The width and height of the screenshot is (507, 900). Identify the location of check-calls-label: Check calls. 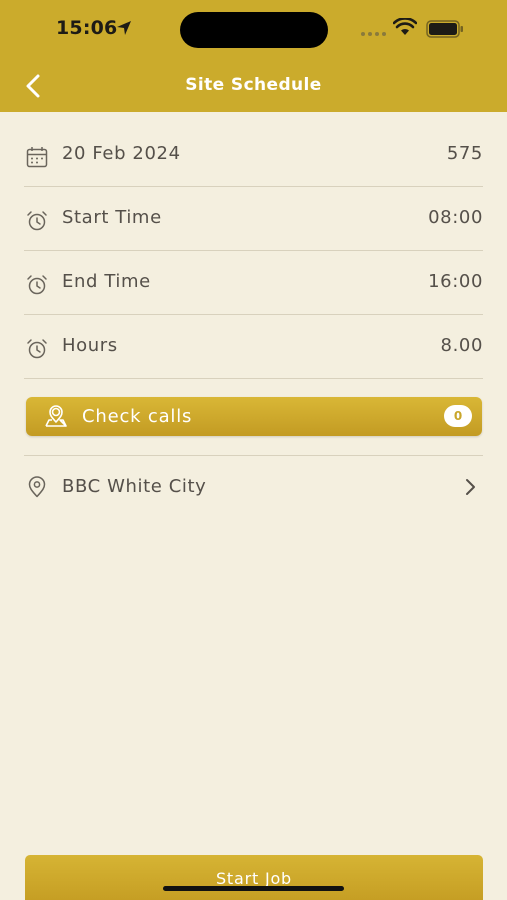
(137, 416).